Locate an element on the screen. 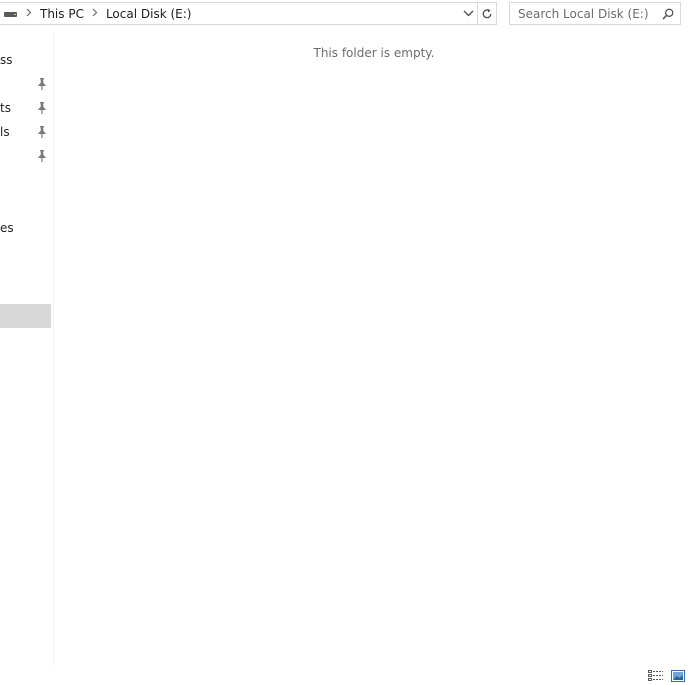  breadcrumb-this-pc: This PC is located at coordinates (62, 14).